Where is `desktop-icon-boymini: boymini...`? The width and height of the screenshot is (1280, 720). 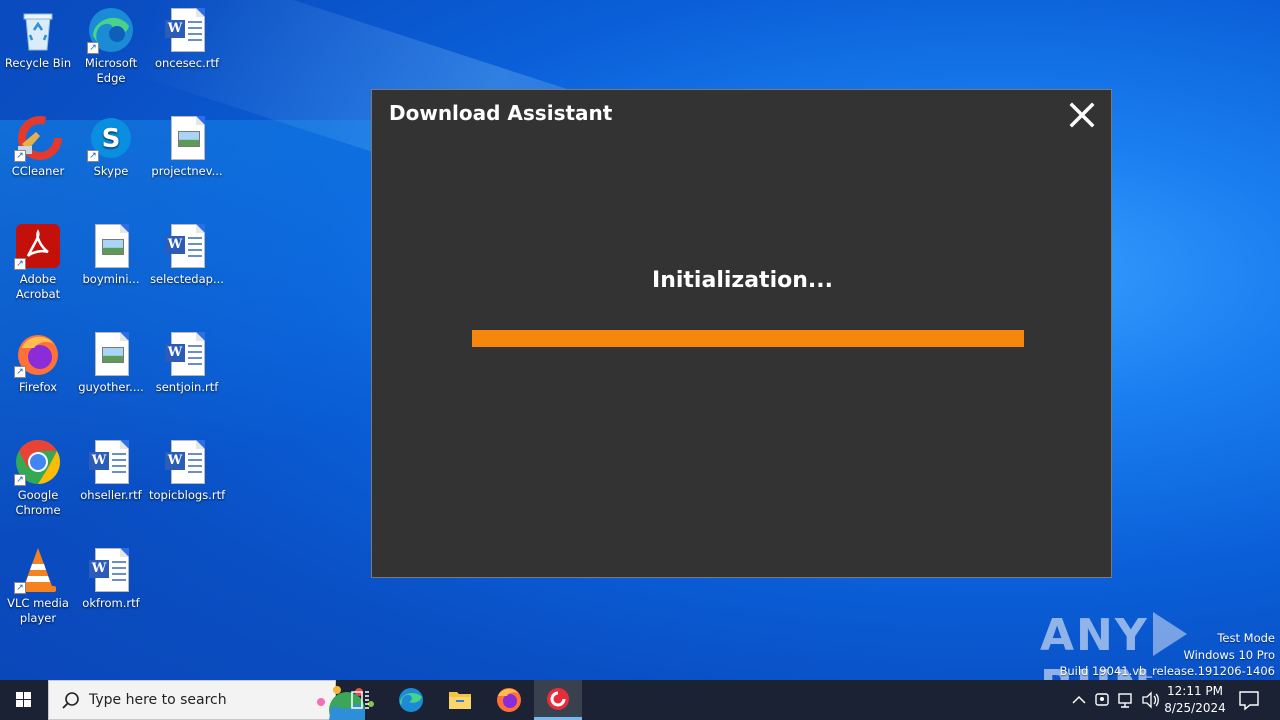 desktop-icon-boymini: boymini... is located at coordinates (111, 254).